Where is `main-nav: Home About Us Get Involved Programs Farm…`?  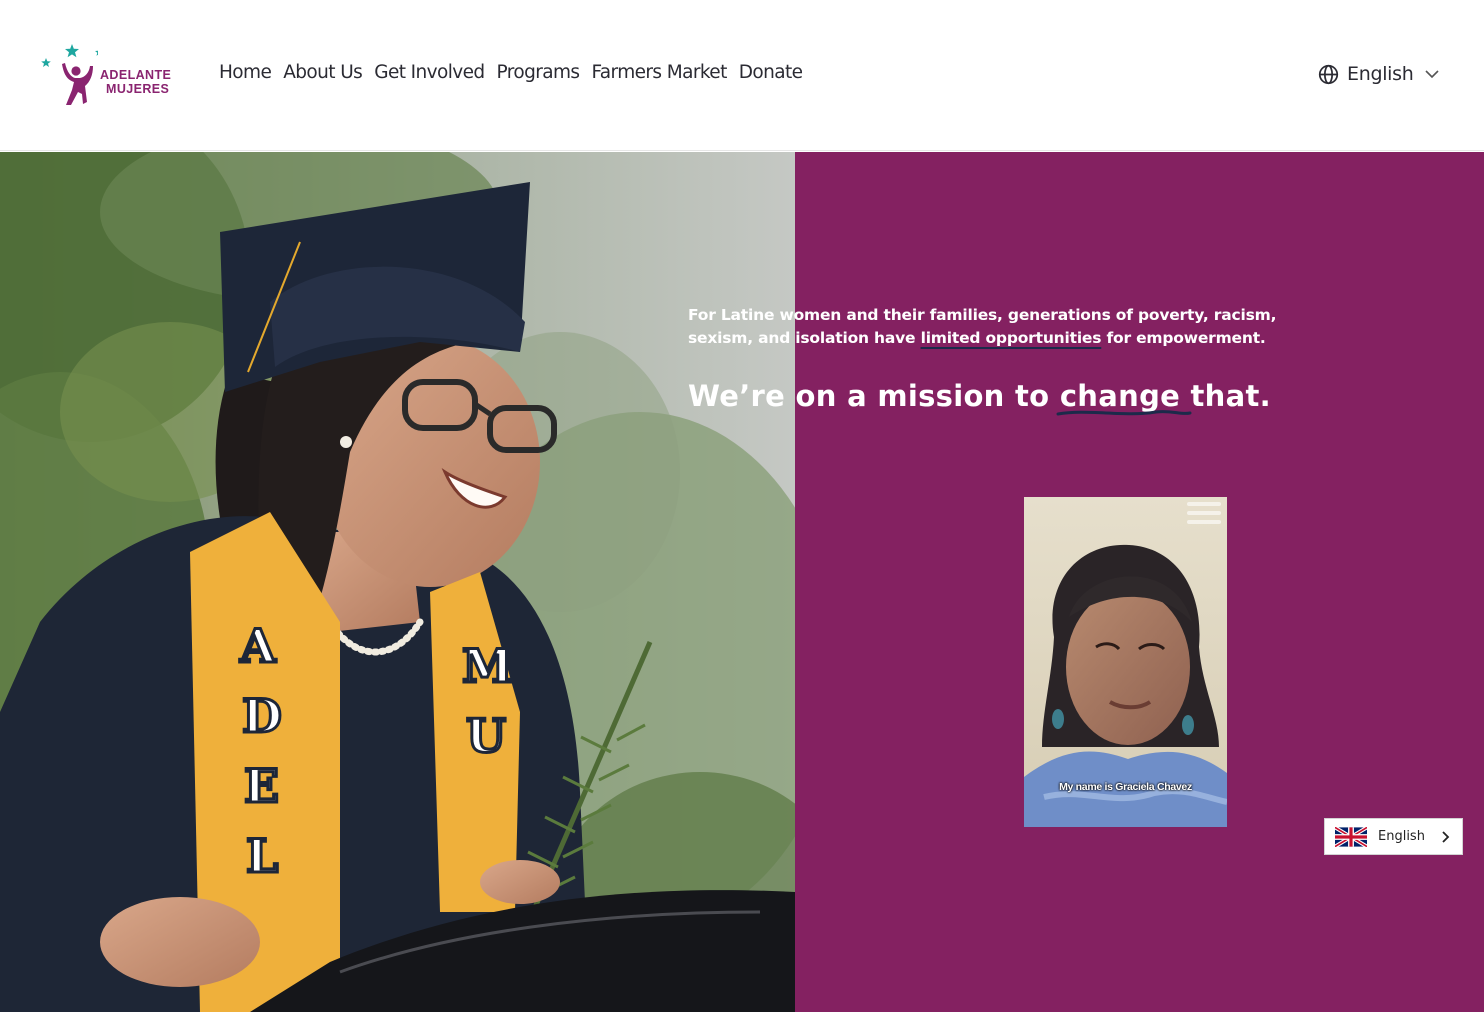 main-nav: Home About Us Get Involved Programs Farm… is located at coordinates (511, 72).